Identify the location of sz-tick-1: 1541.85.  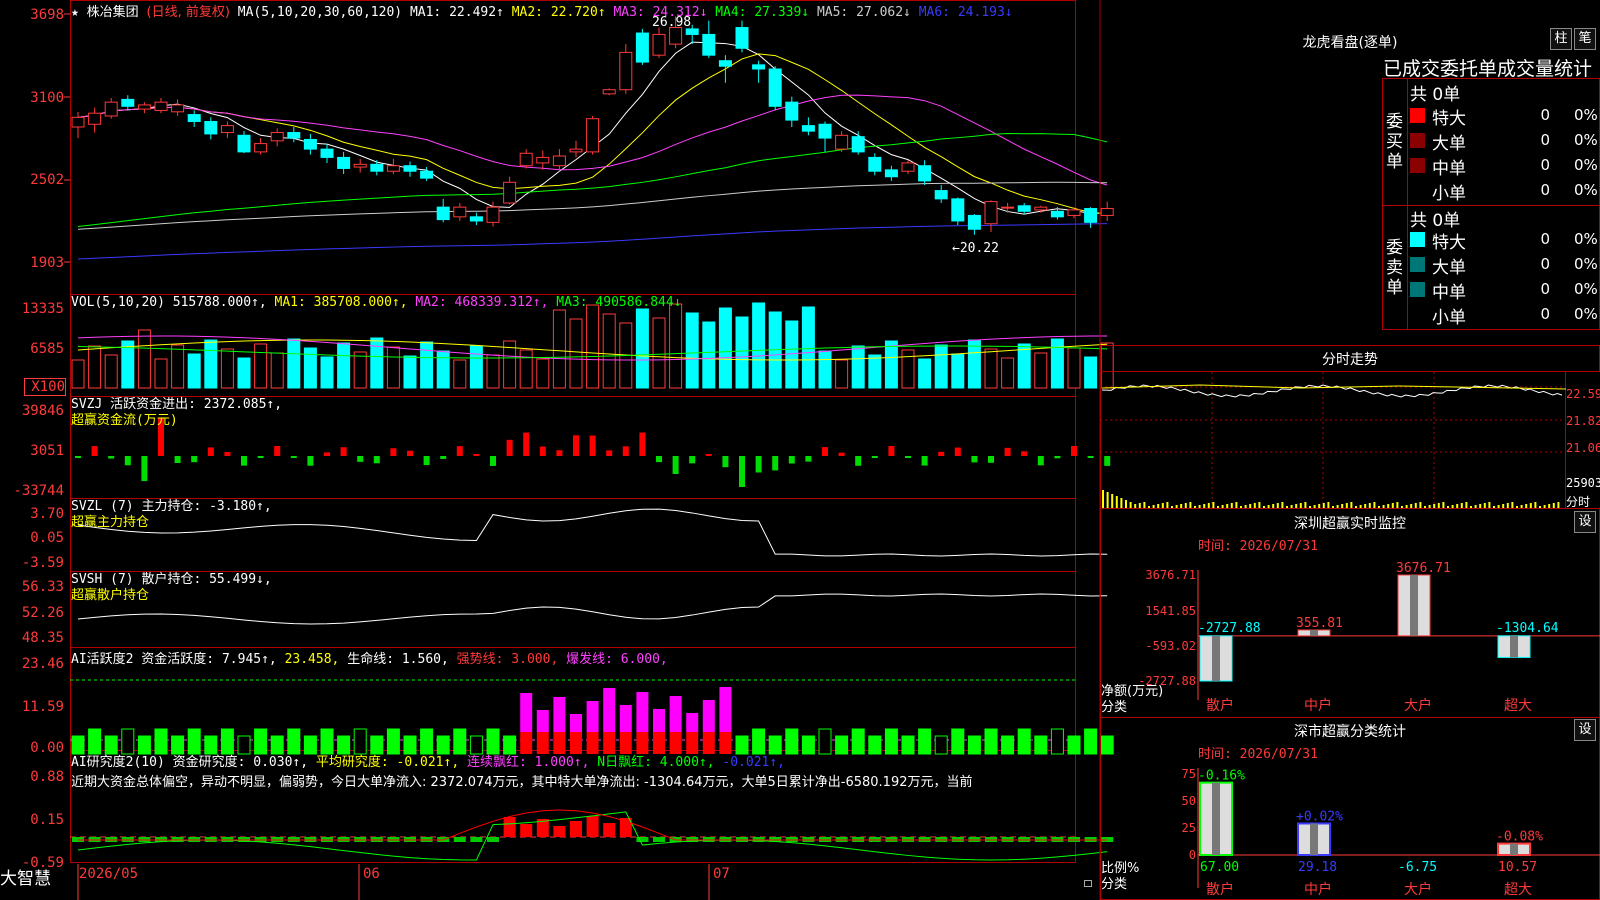
(1170, 611).